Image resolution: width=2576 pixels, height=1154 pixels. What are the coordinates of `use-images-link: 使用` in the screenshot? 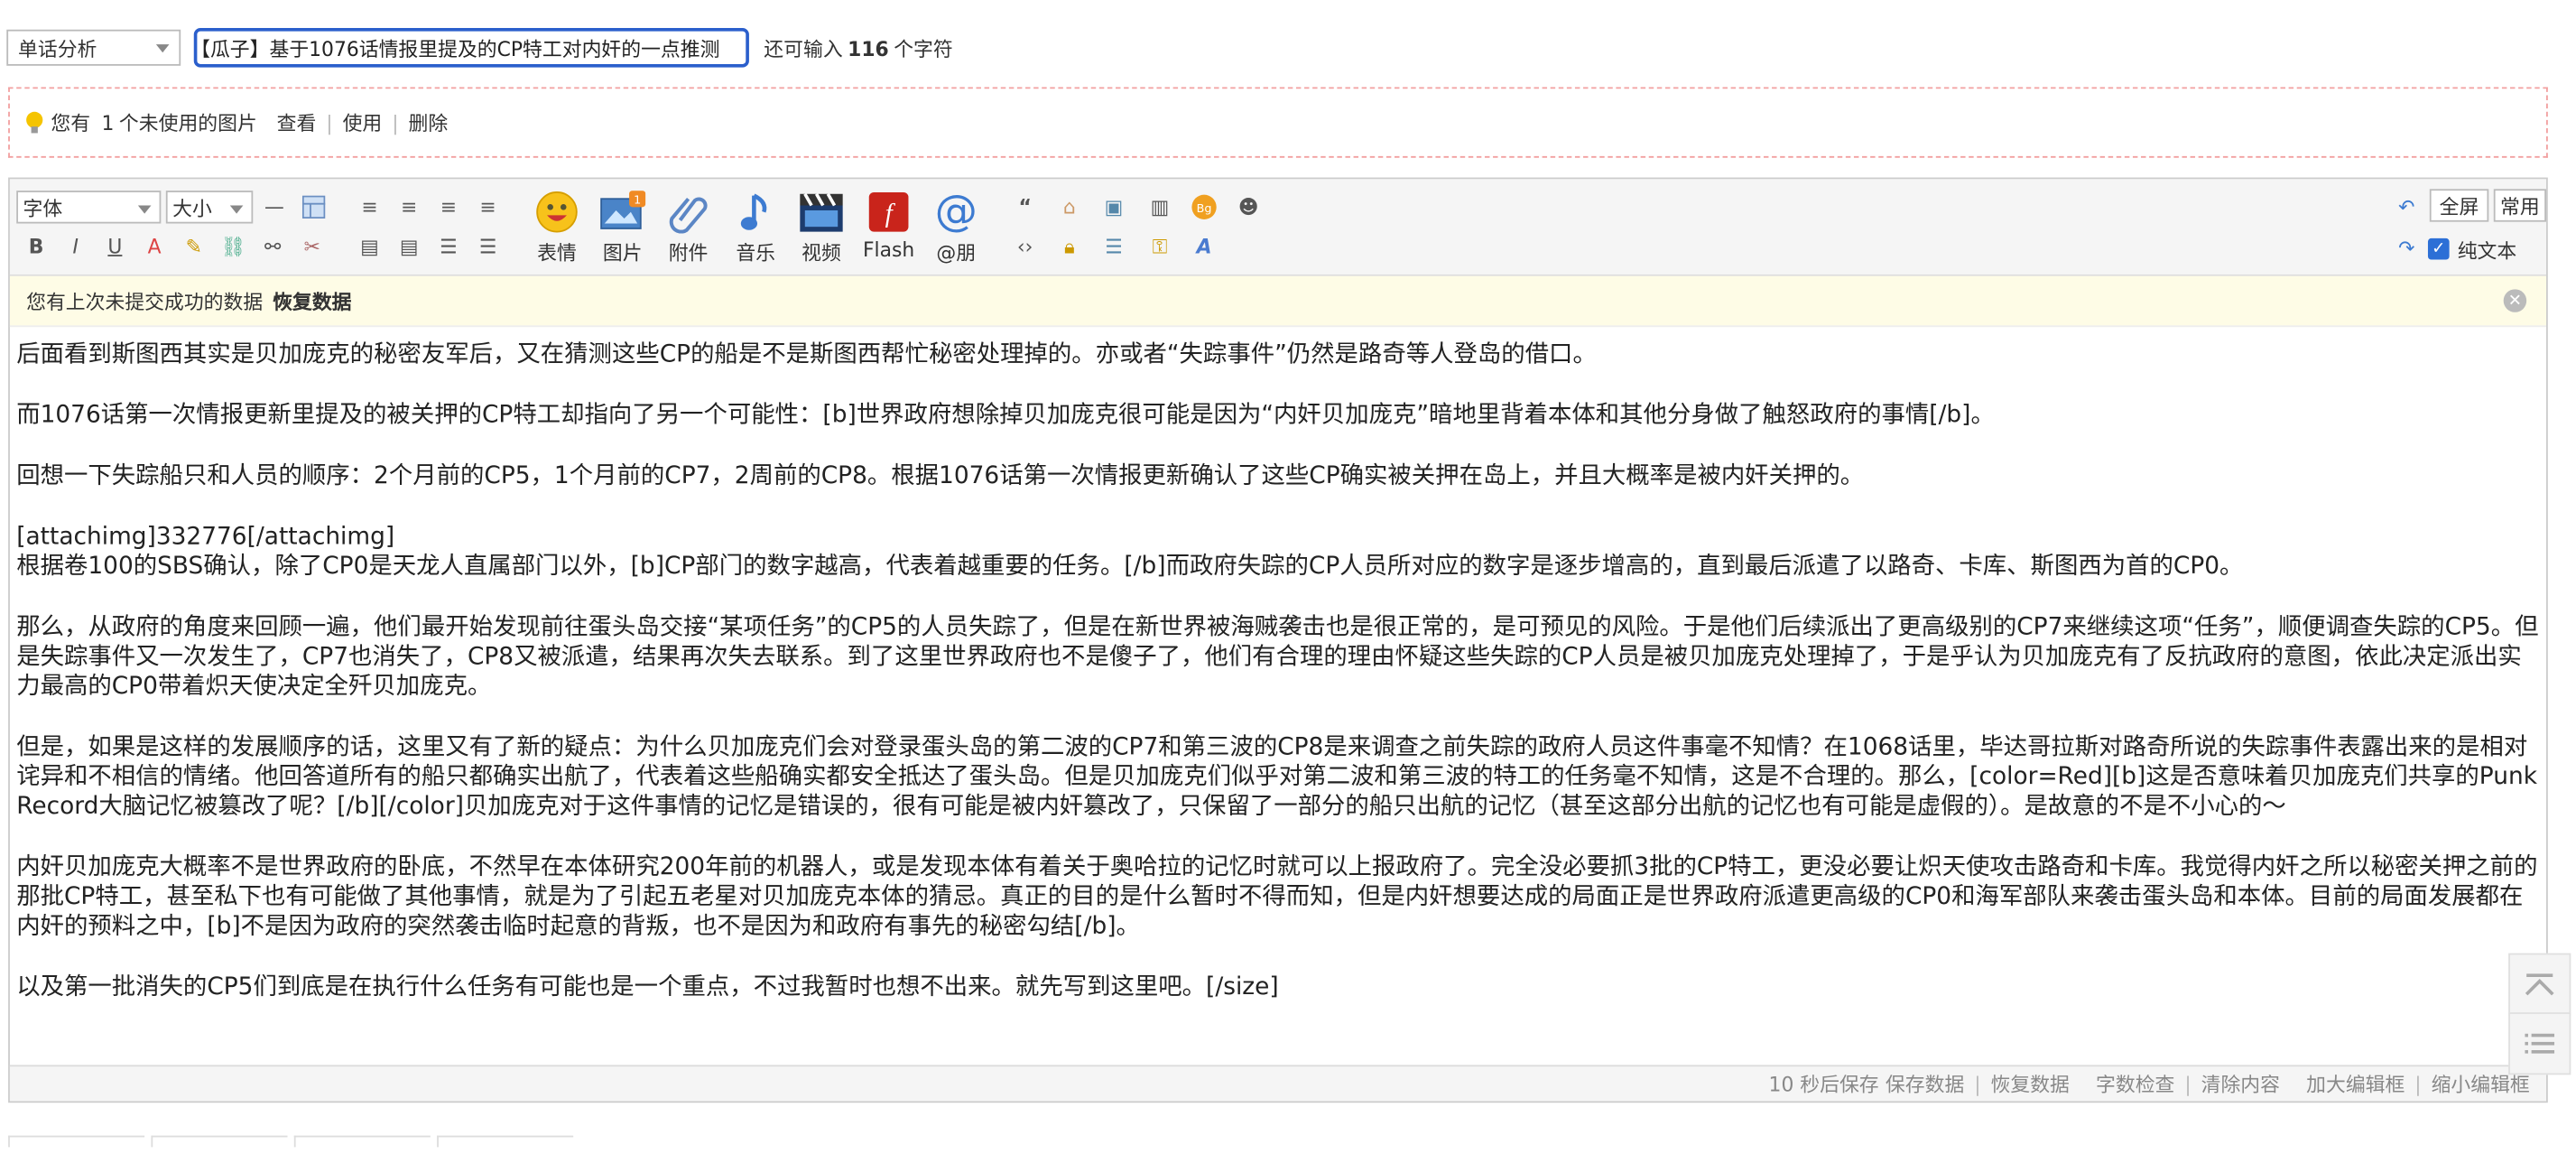 It's located at (363, 122).